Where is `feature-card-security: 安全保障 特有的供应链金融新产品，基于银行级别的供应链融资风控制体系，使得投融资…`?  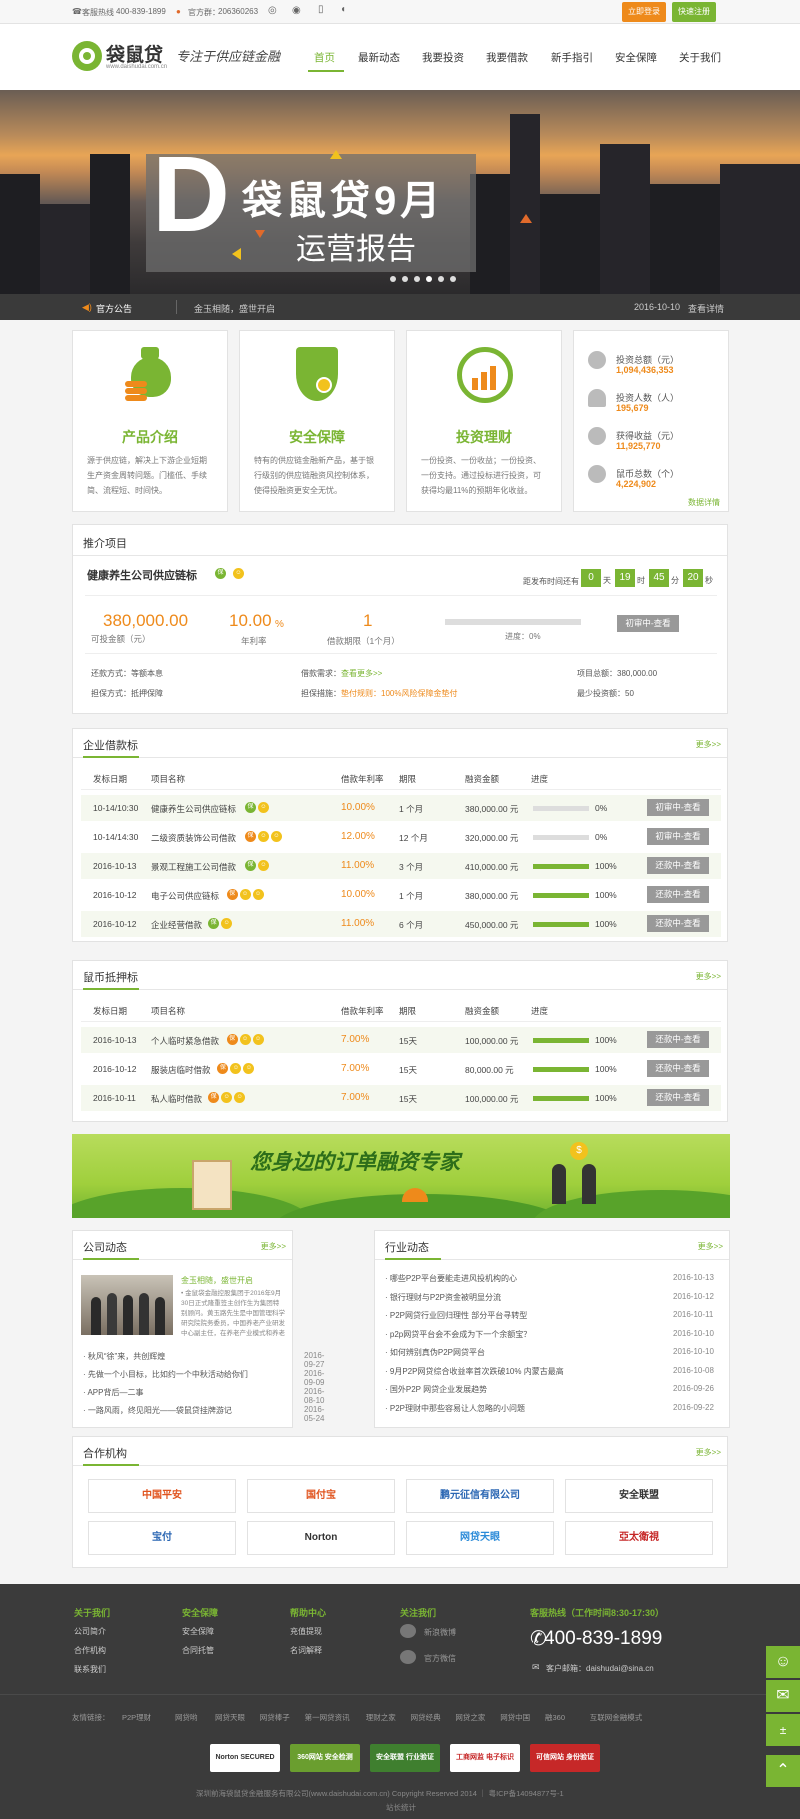 feature-card-security: 安全保障 特有的供应链金融新产品，基于银行级别的供应链融资风控制体系，使得投融资… is located at coordinates (317, 421).